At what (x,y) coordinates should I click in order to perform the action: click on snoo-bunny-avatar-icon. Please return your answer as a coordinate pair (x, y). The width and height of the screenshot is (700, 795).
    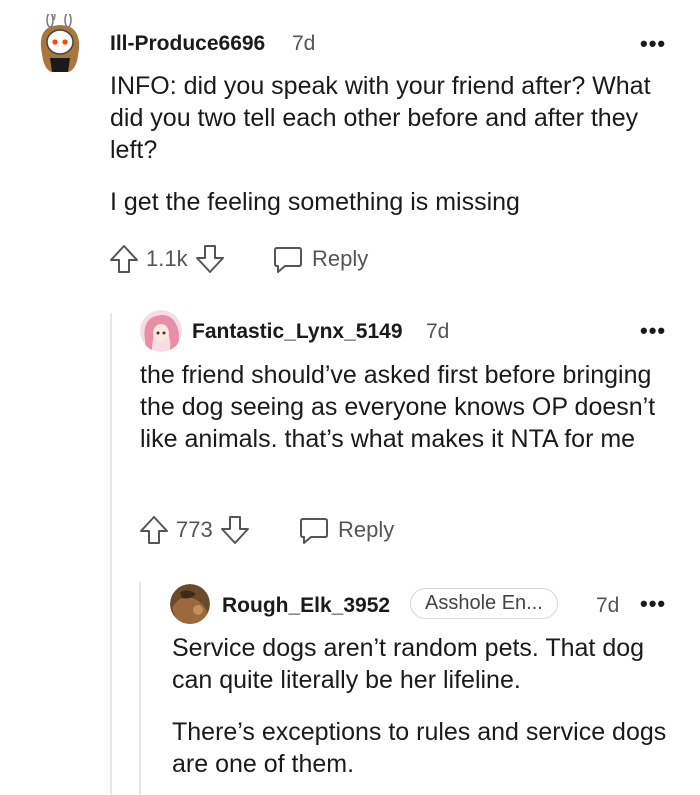
    Looking at the image, I should click on (60, 43).